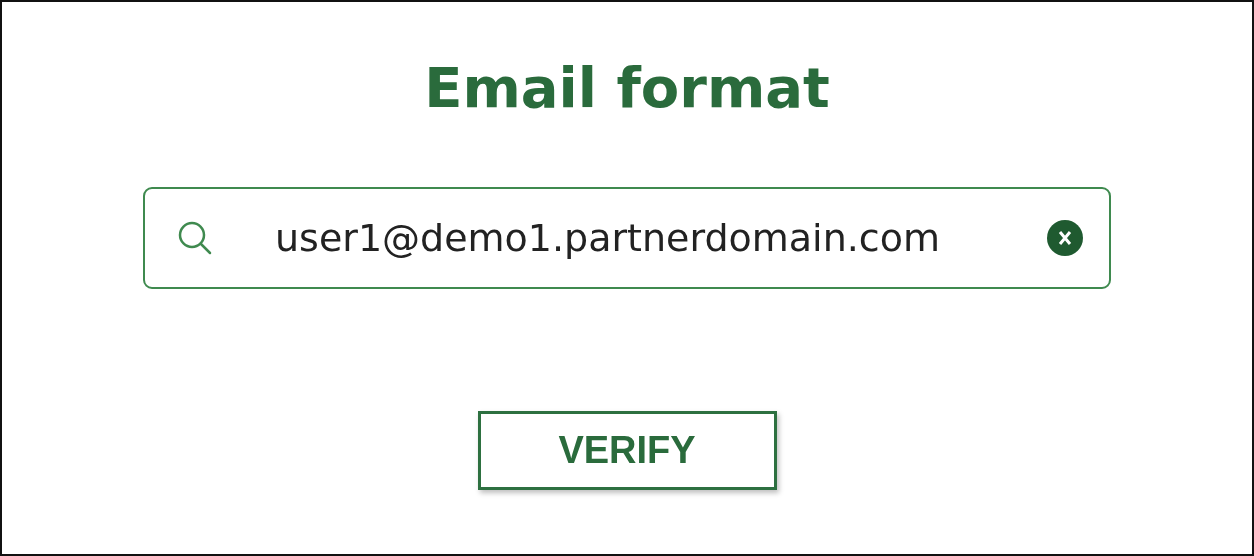  I want to click on search-field: user1@demo1.partnerdomain.com, so click(627, 238).